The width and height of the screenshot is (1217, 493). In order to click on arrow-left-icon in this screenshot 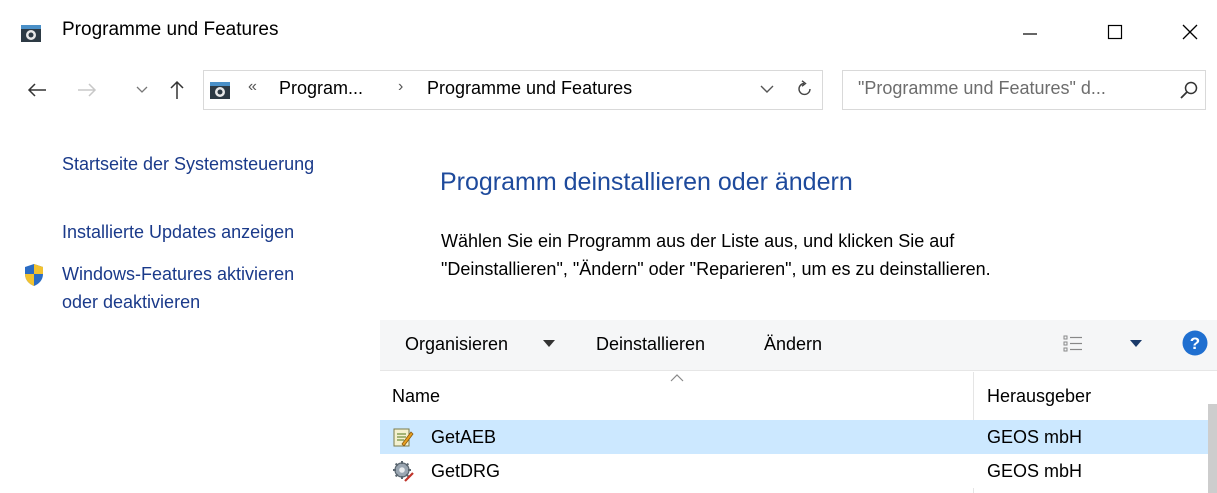, I will do `click(36, 90)`.